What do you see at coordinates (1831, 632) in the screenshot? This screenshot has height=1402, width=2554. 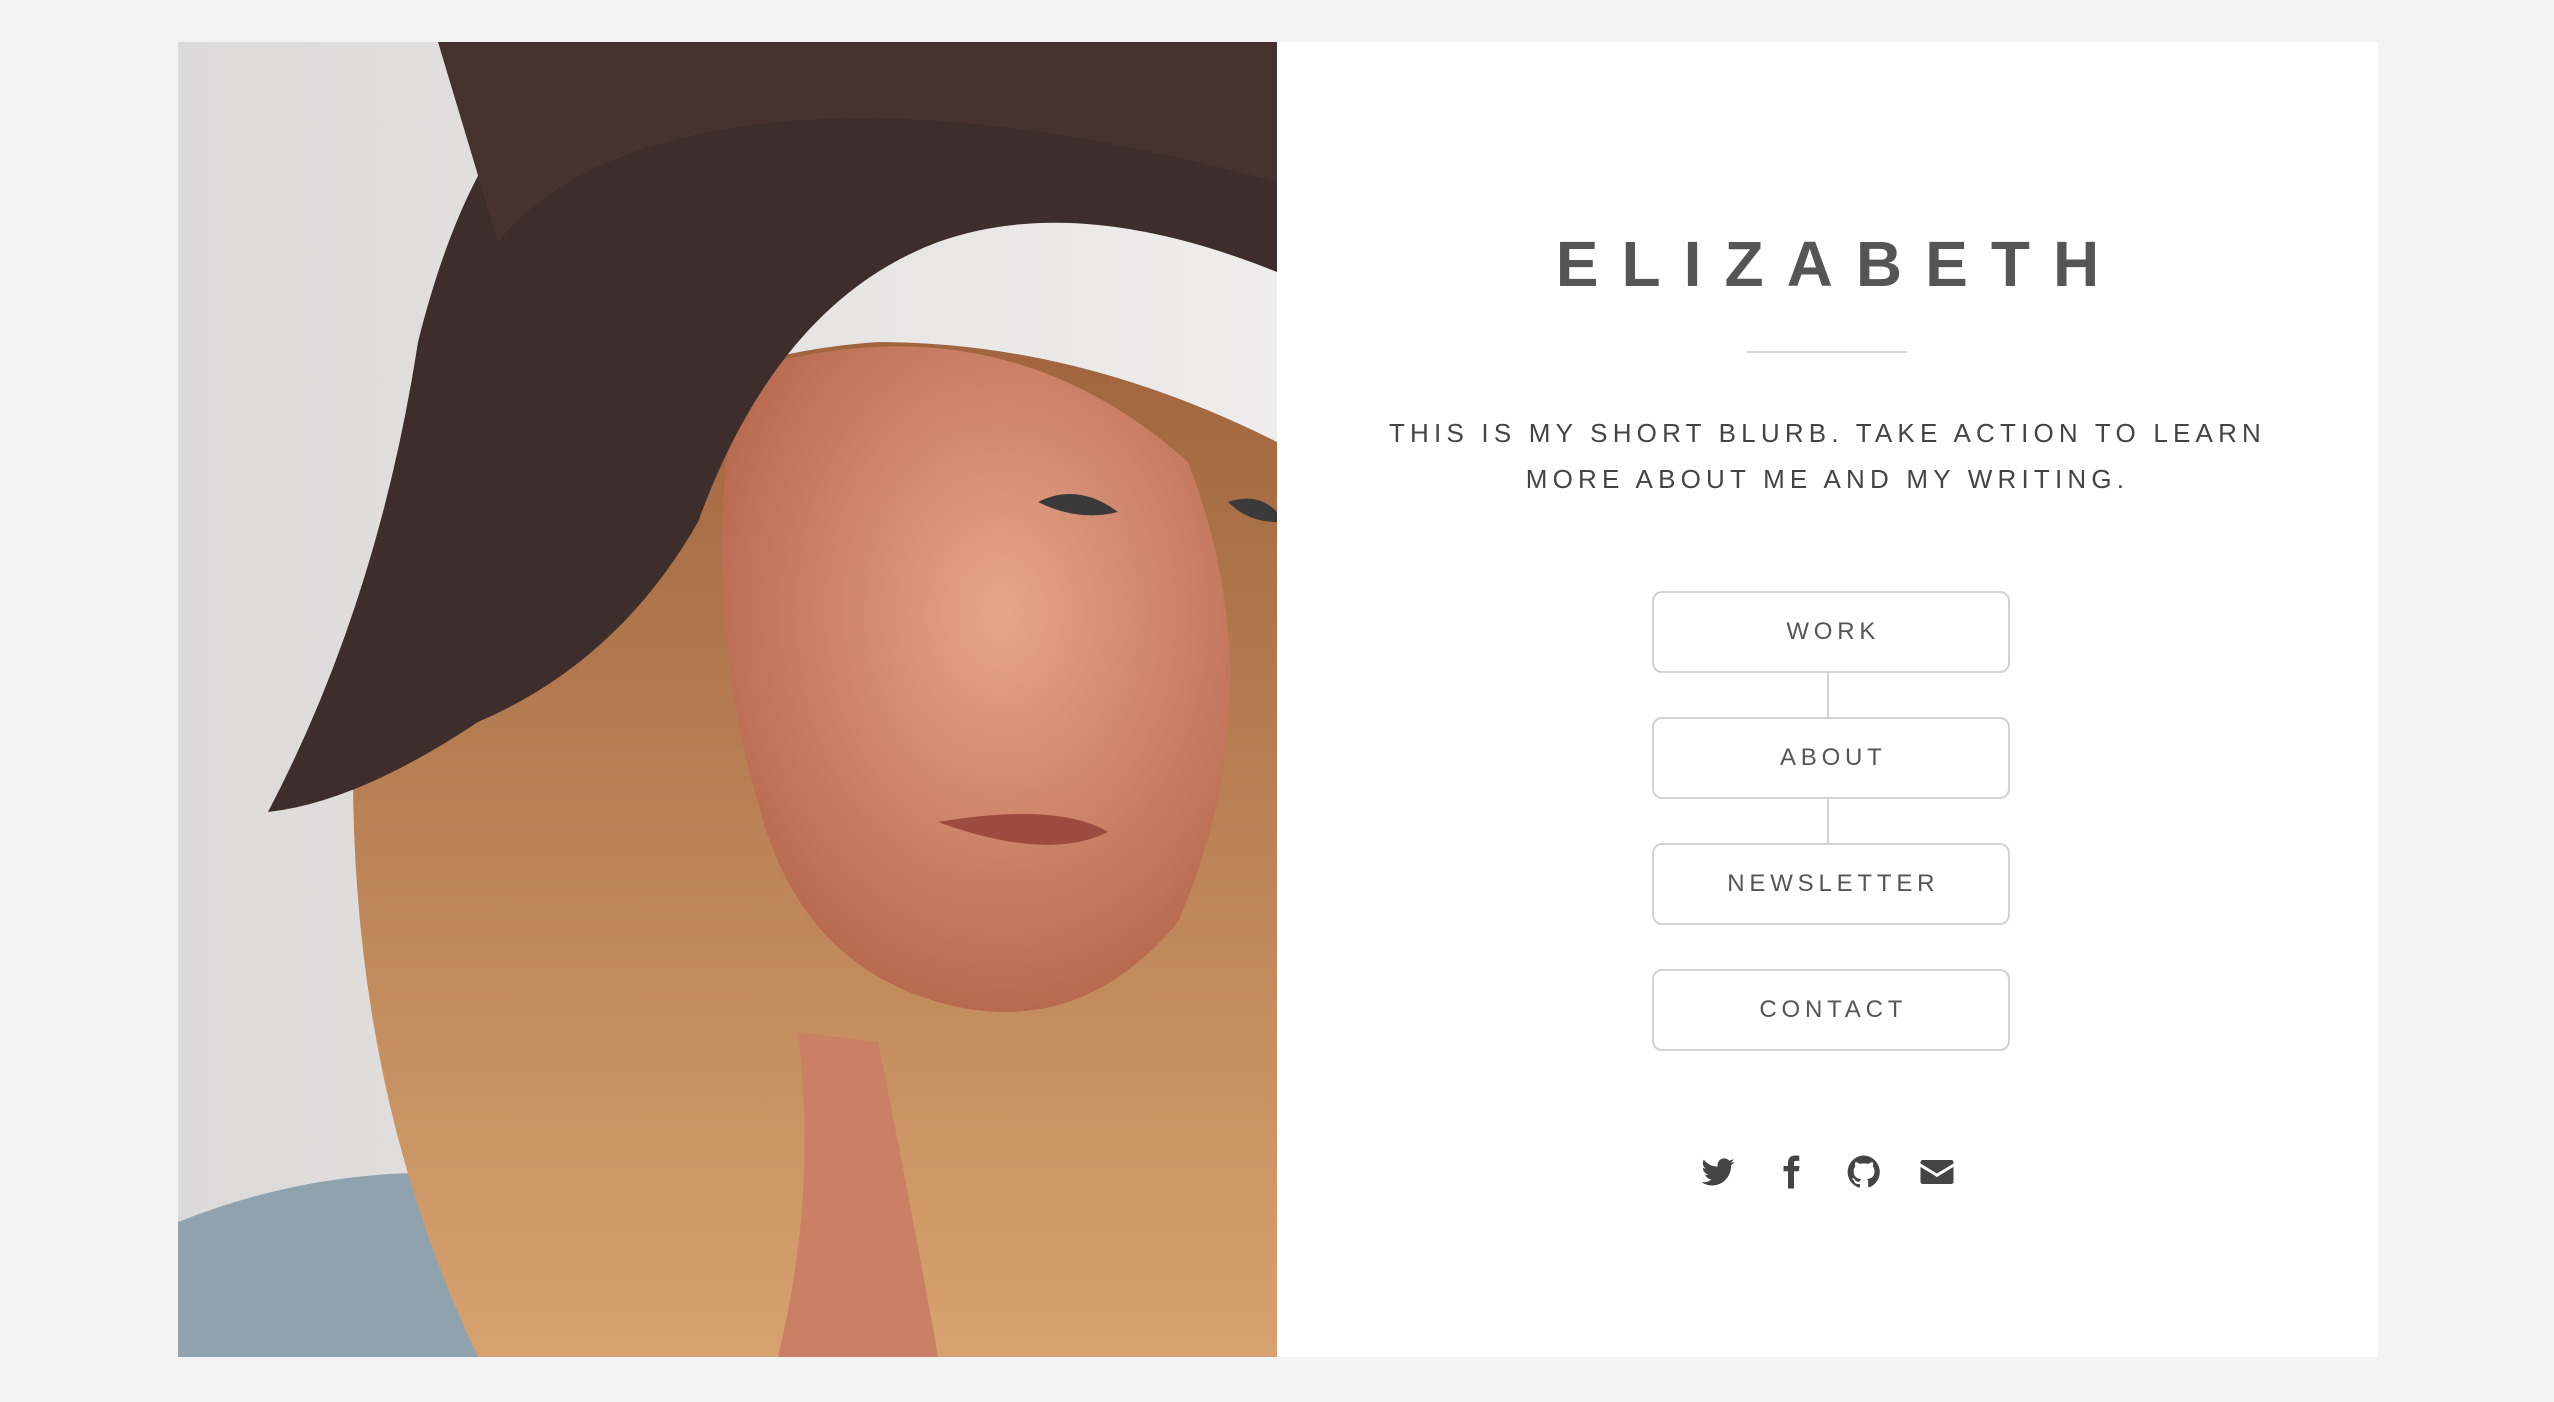 I see `work-button: WORK` at bounding box center [1831, 632].